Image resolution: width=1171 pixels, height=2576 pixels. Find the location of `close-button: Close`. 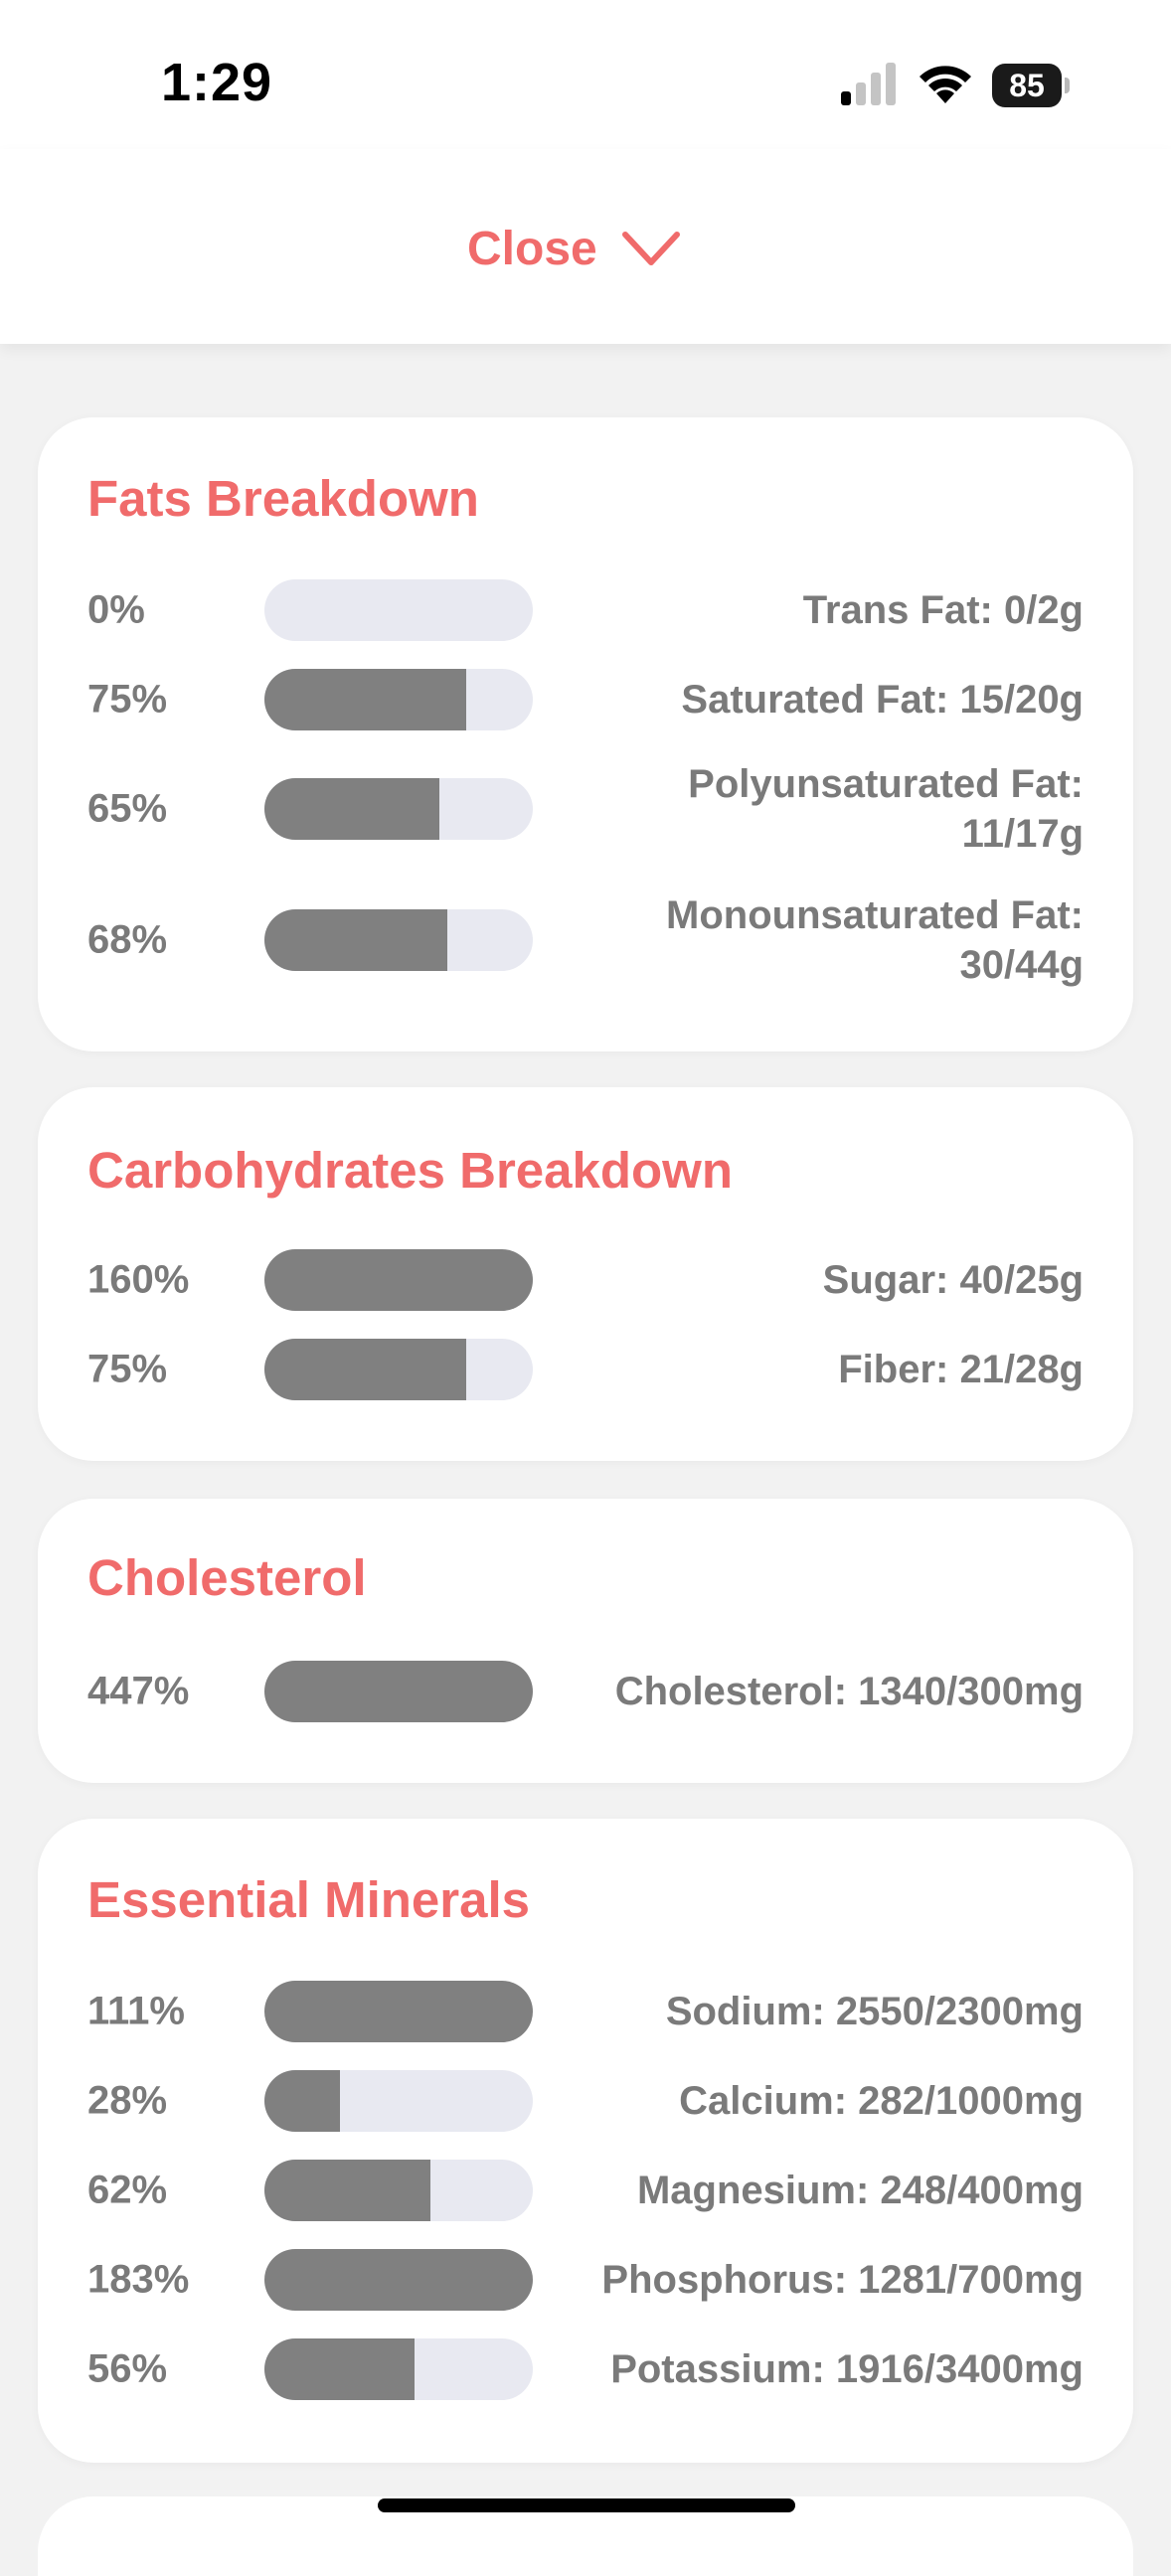

close-button: Close is located at coordinates (574, 248).